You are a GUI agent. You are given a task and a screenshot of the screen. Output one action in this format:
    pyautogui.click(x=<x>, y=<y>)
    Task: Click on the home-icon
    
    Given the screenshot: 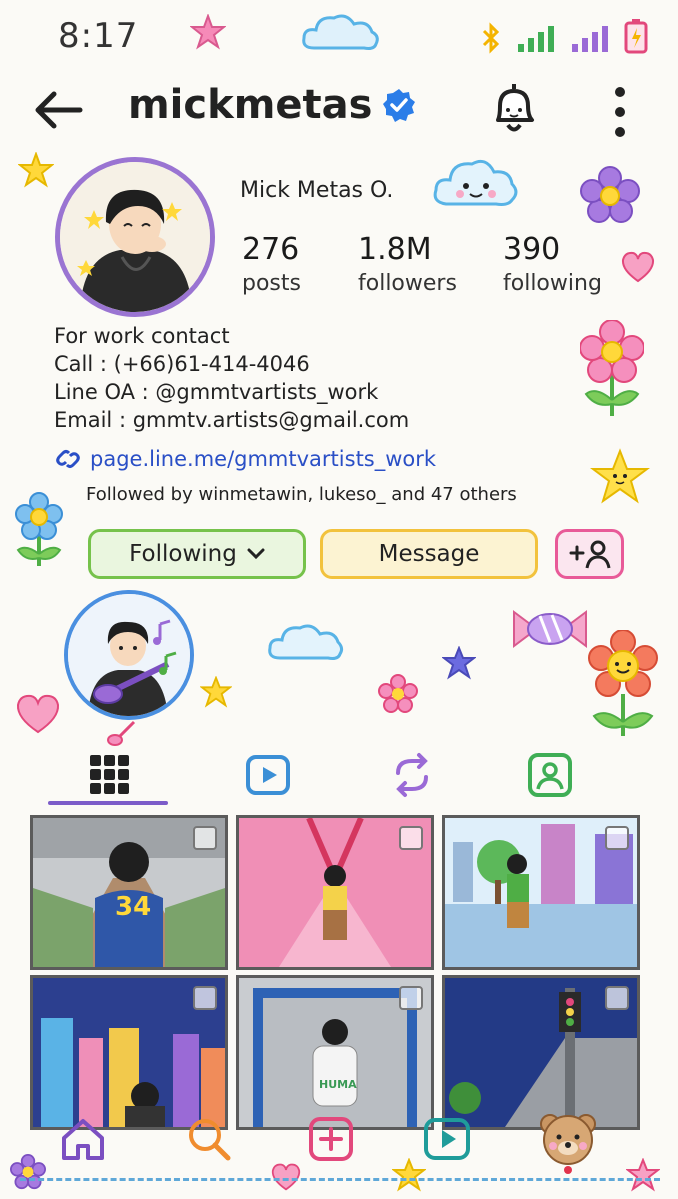 What is the action you would take?
    pyautogui.click(x=83, y=1139)
    